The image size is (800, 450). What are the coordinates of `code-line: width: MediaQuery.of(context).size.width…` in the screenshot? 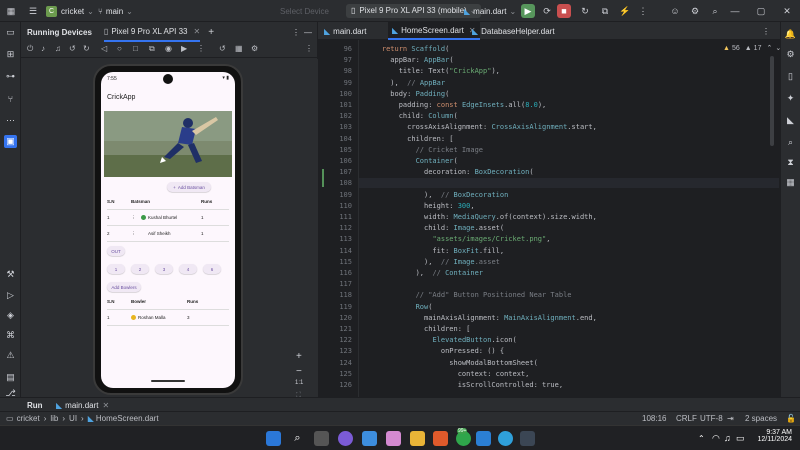 It's located at (481, 217).